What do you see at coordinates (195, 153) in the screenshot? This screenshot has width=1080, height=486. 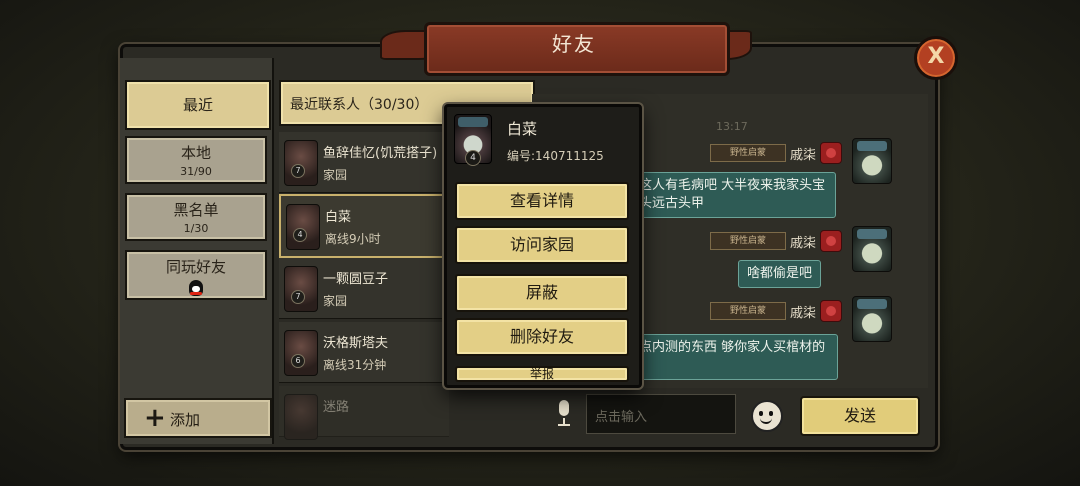 I see `tab-label: 本地` at bounding box center [195, 153].